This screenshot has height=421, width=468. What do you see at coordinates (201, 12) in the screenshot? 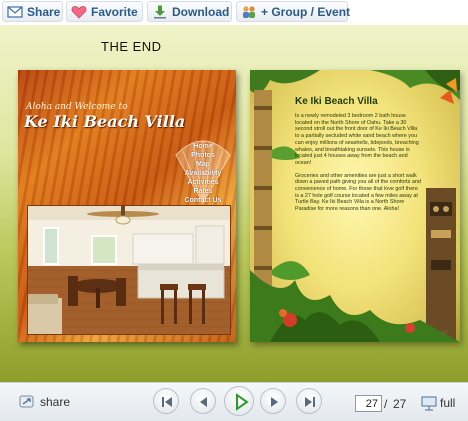
I see `download-label: Download` at bounding box center [201, 12].